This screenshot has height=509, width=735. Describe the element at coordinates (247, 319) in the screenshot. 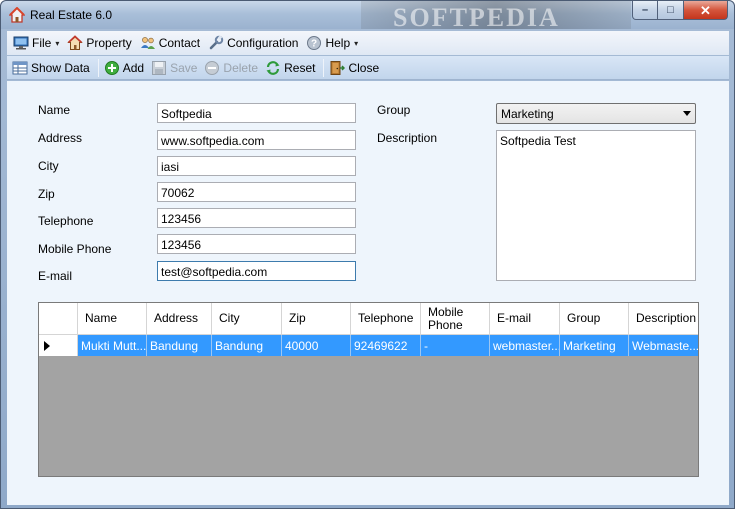

I see `column-header-city: City` at that location.